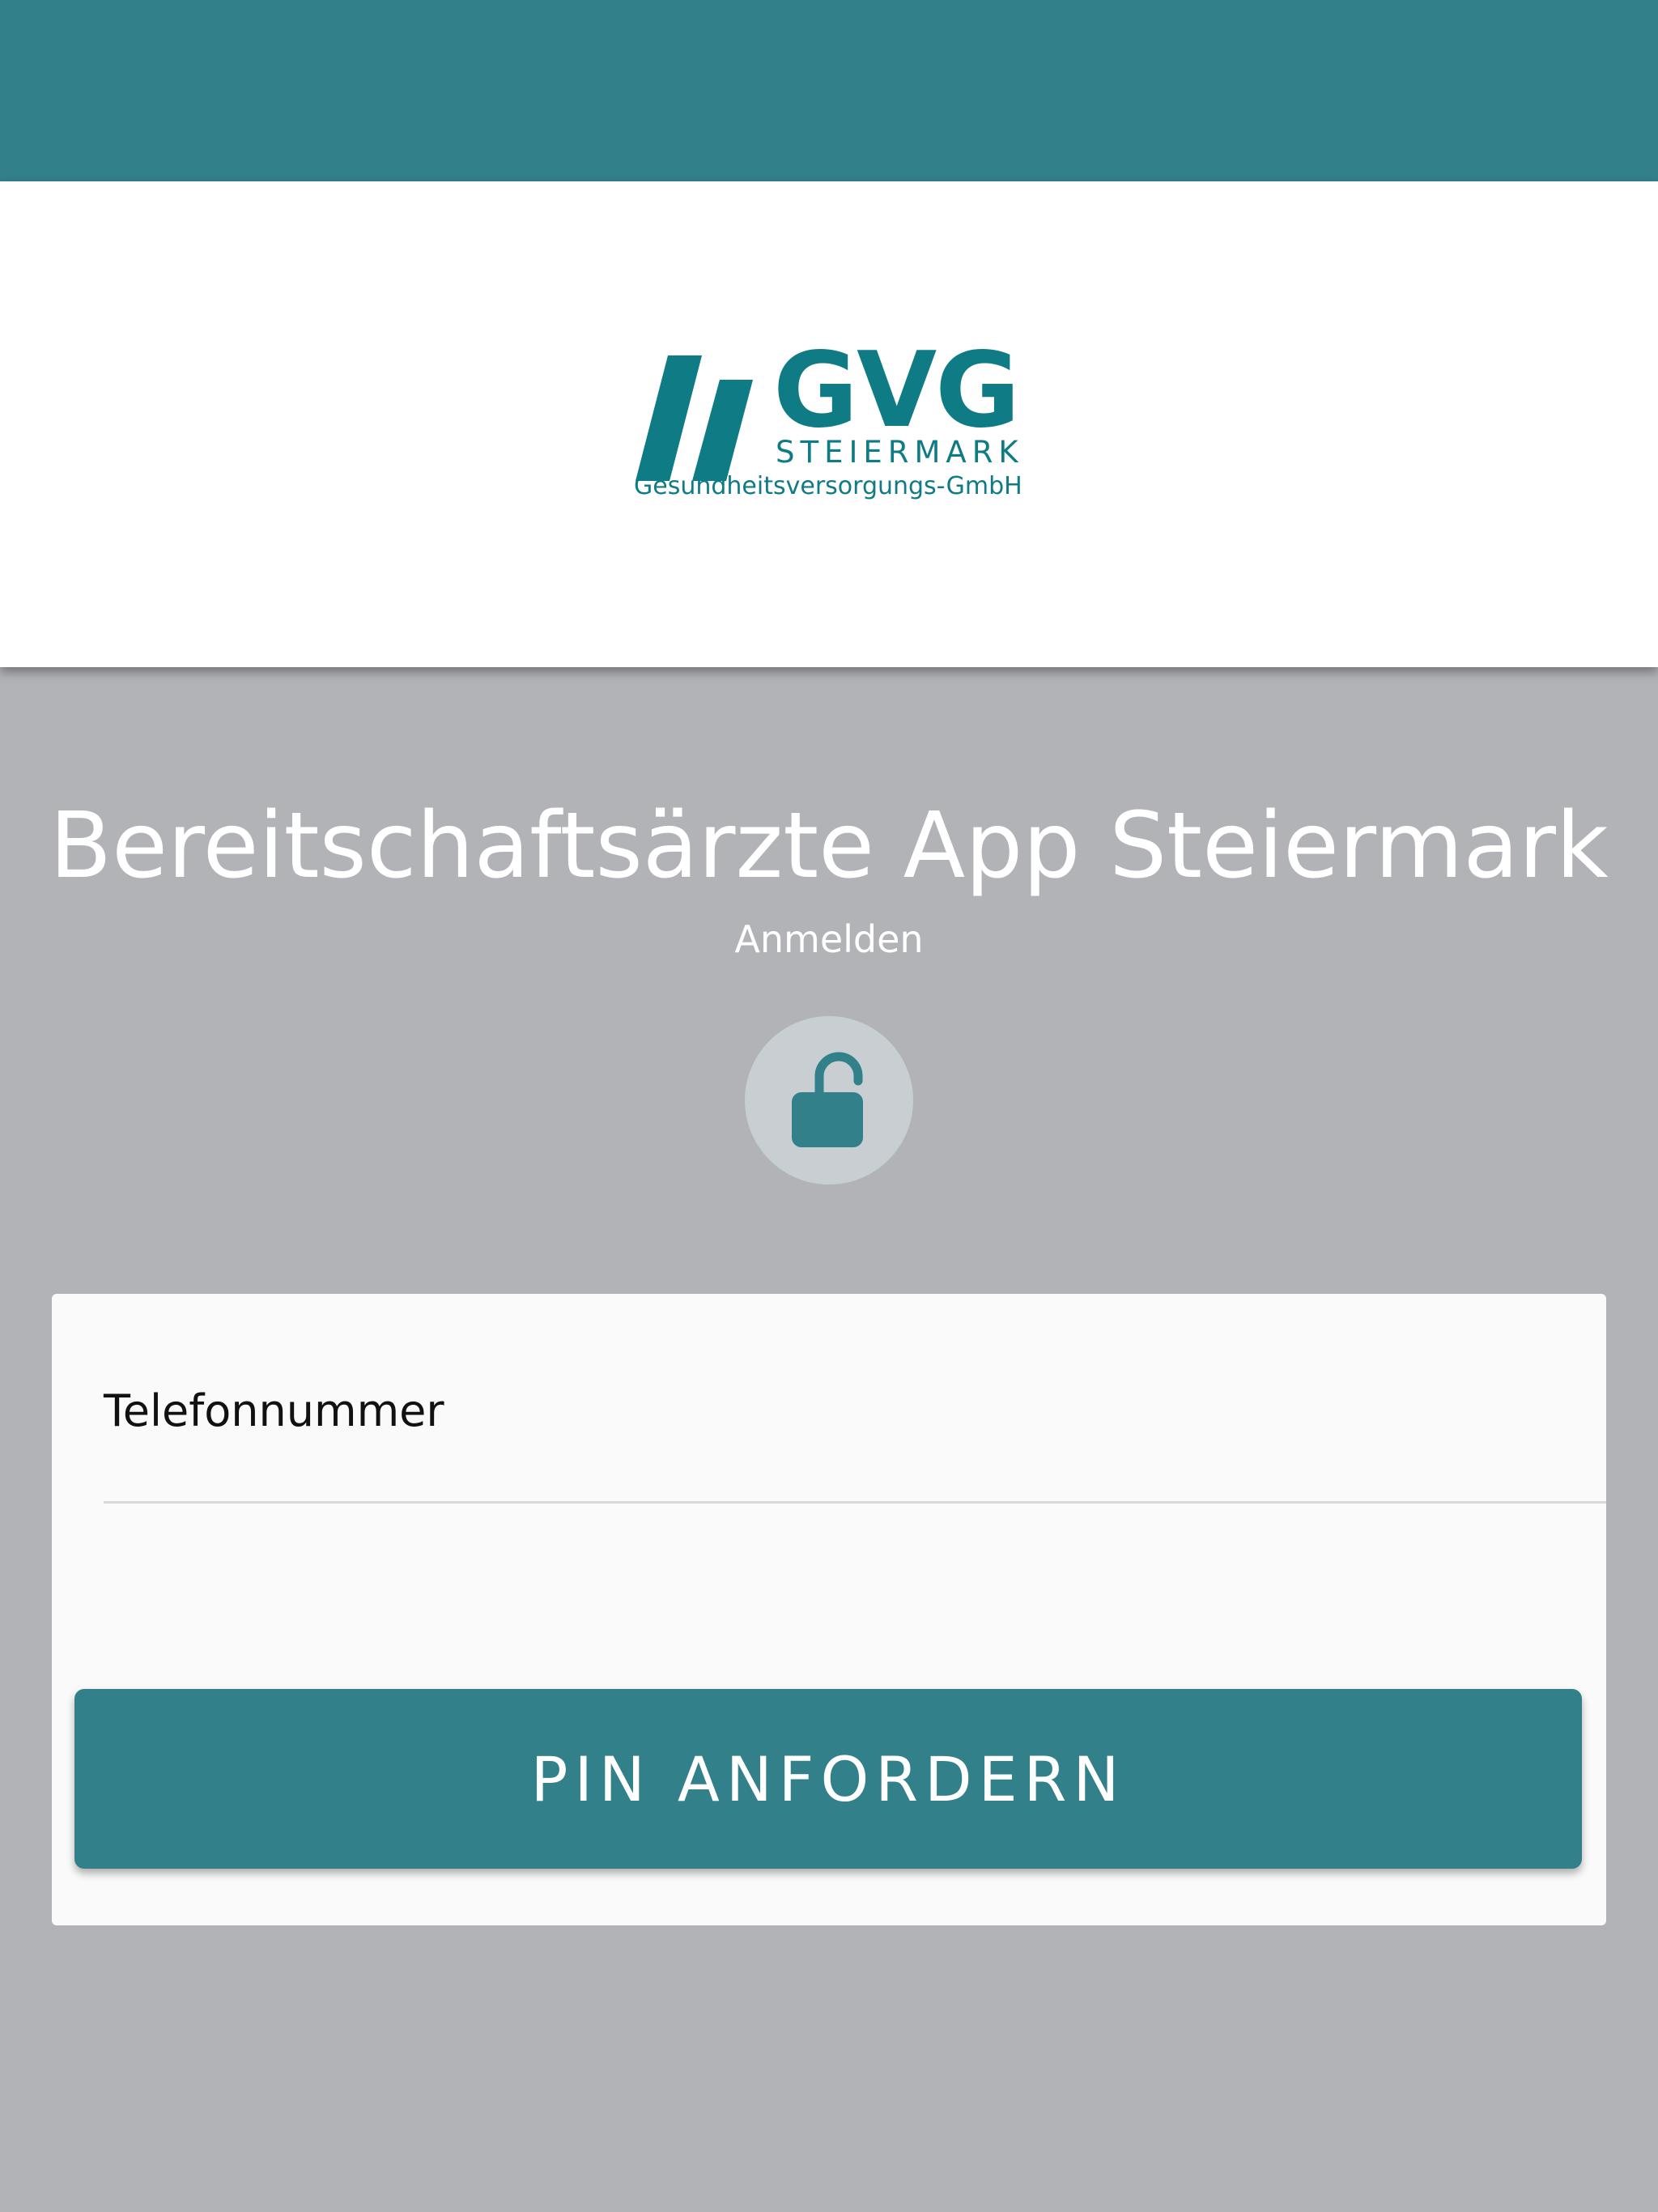 This screenshot has width=1658, height=2212. I want to click on page-subtitle: Anmelden, so click(829, 939).